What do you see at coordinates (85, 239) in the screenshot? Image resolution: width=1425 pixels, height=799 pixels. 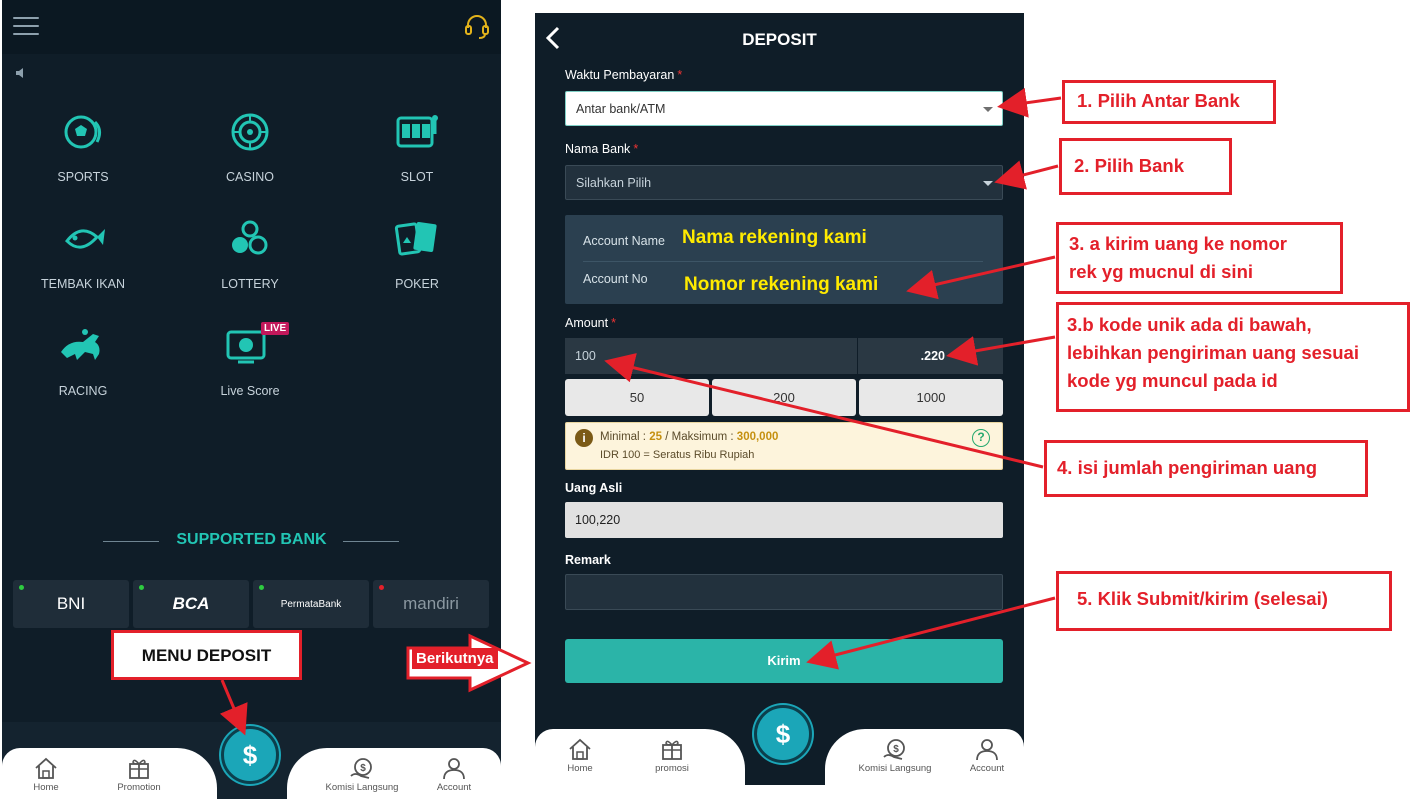 I see `fish-icon` at bounding box center [85, 239].